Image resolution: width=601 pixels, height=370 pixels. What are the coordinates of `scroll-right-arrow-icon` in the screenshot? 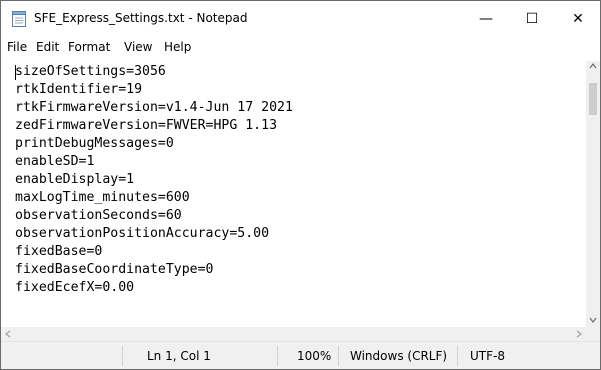 It's located at (579, 335).